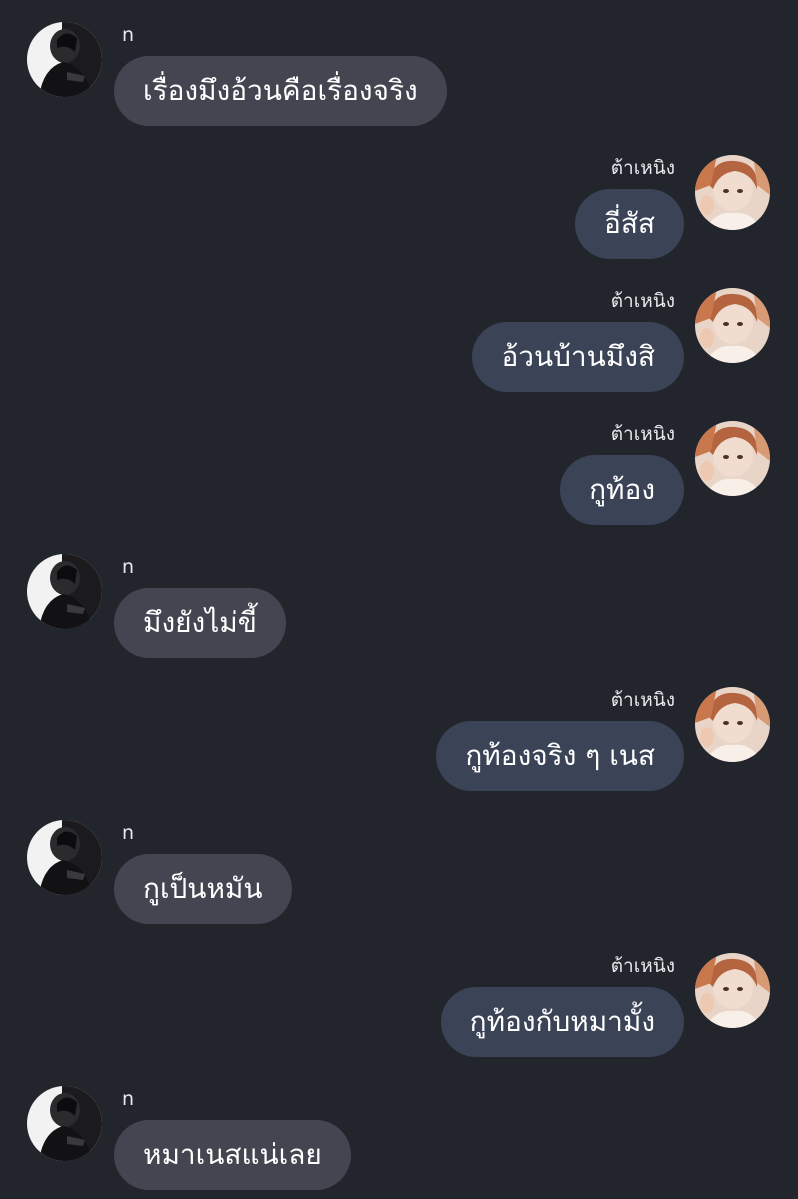 This screenshot has width=798, height=1199. Describe the element at coordinates (399, 875) in the screenshot. I see `message-row: n กูเป็นหมัน` at that location.